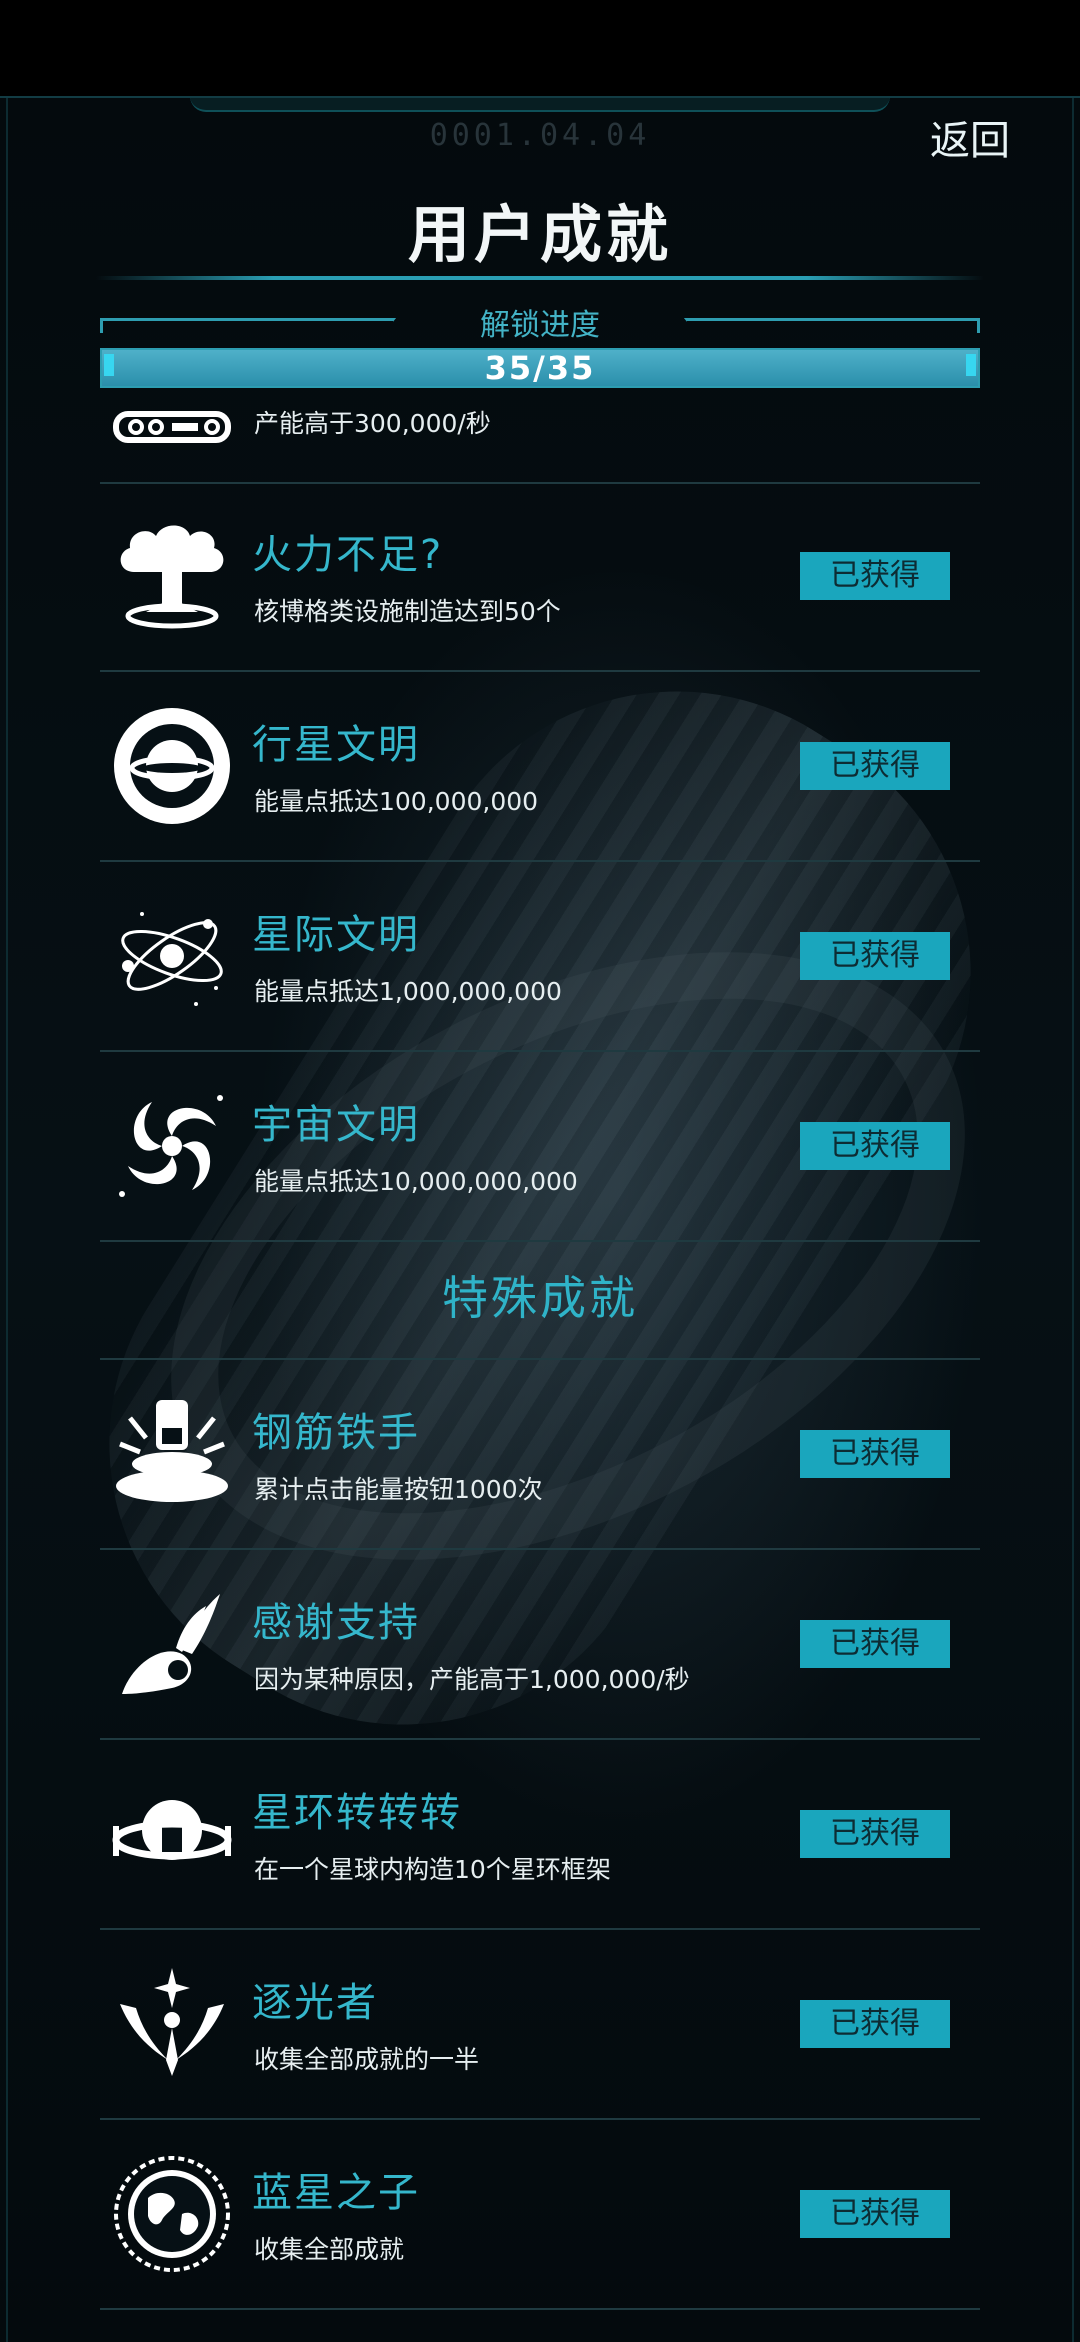  I want to click on list-item: 星环转转转 在一个星球内构造10个星环框架 已获得, so click(540, 1835).